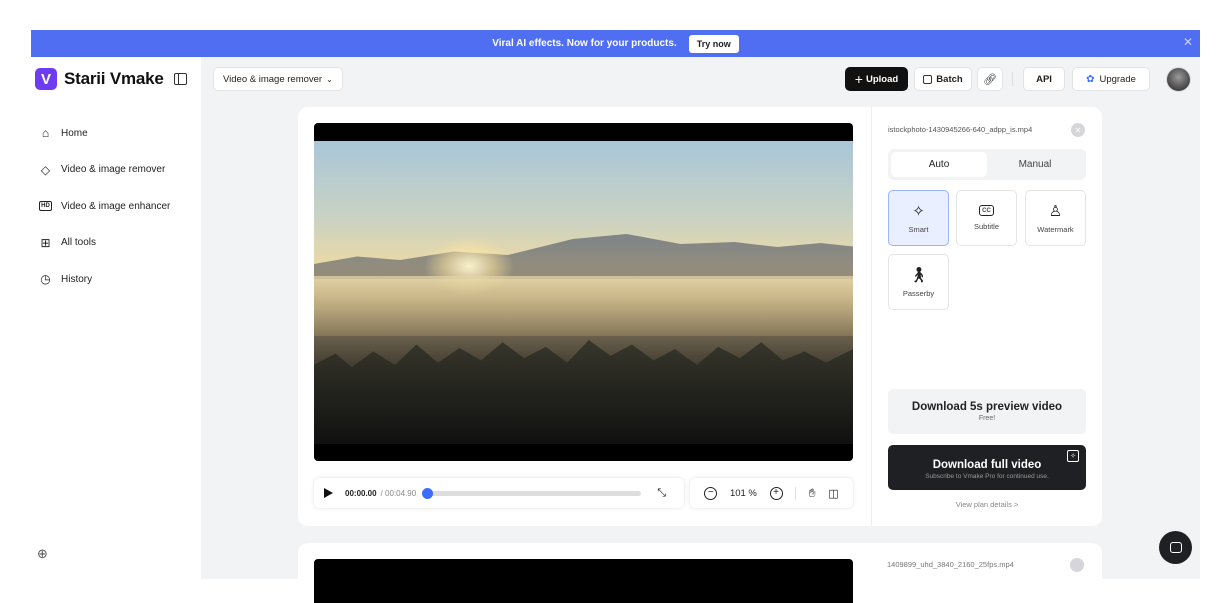 The image size is (1223, 603). What do you see at coordinates (987, 504) in the screenshot?
I see `view-plan-link: View plan details >` at bounding box center [987, 504].